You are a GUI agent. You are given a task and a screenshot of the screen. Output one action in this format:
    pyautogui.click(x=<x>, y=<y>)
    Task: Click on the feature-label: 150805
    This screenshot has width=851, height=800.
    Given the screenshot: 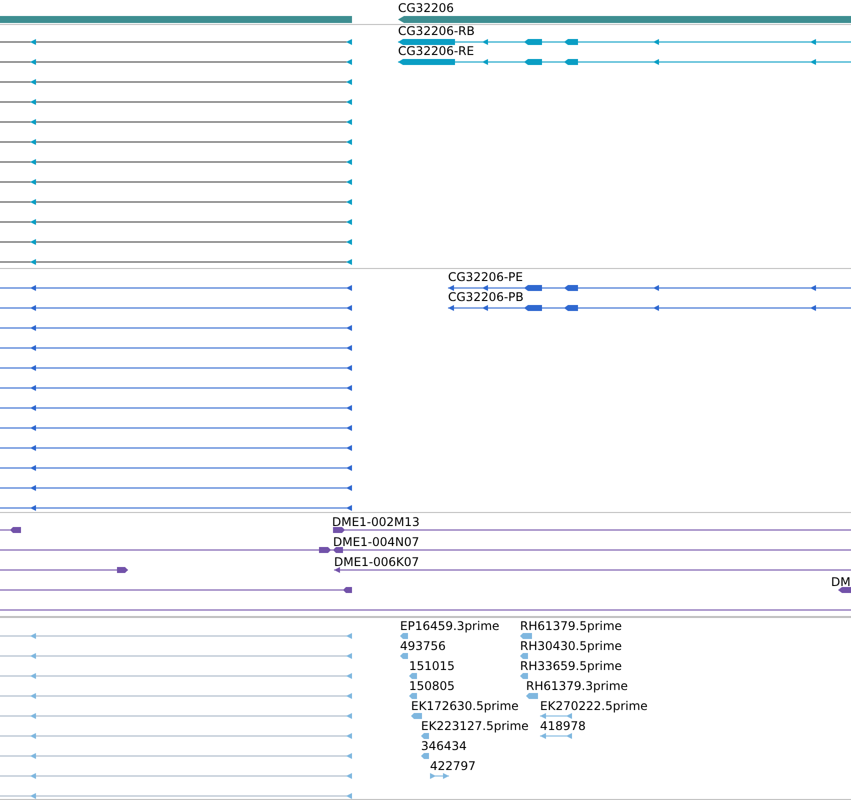 What is the action you would take?
    pyautogui.click(x=432, y=686)
    